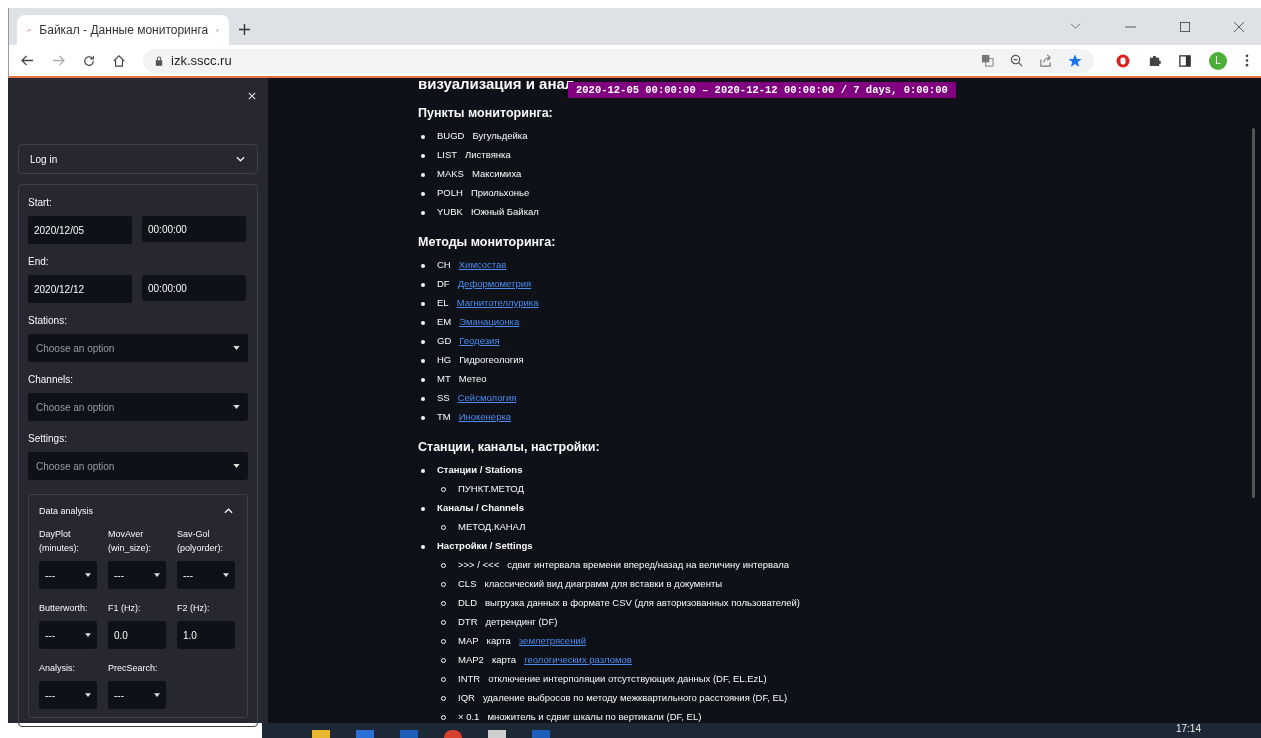 This screenshot has width=1261, height=738. What do you see at coordinates (48, 438) in the screenshot?
I see `field-label: Settings:` at bounding box center [48, 438].